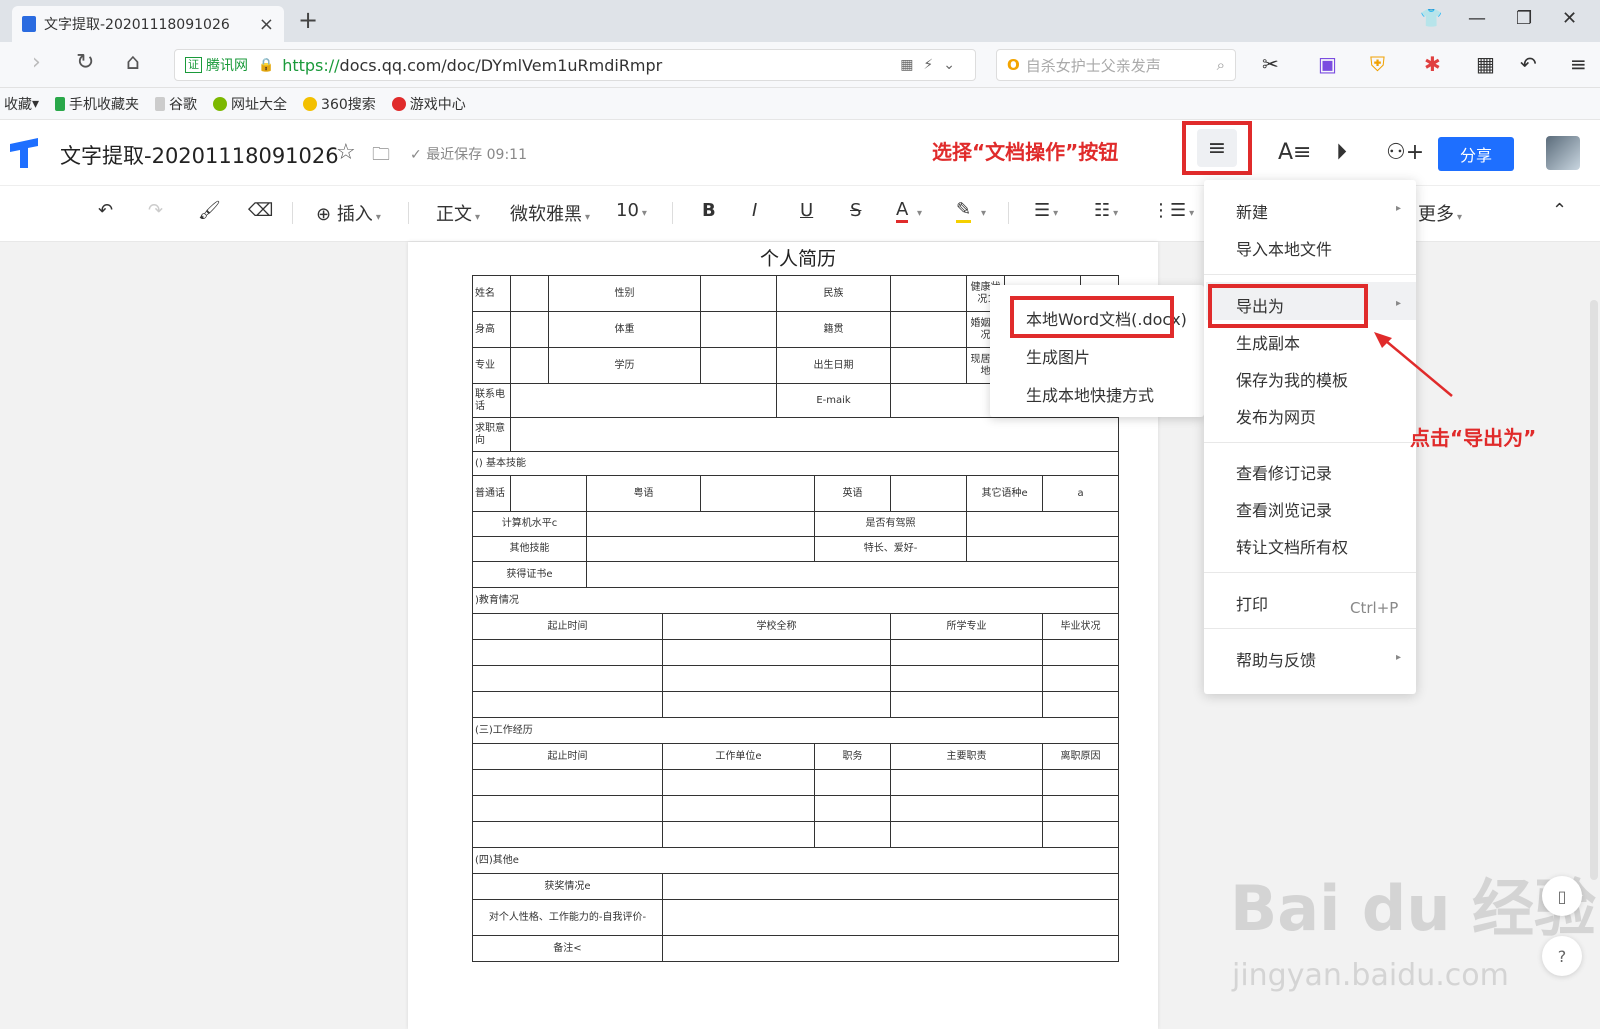 The width and height of the screenshot is (1600, 1029). I want to click on cell: 计算机水平c, so click(529, 524).